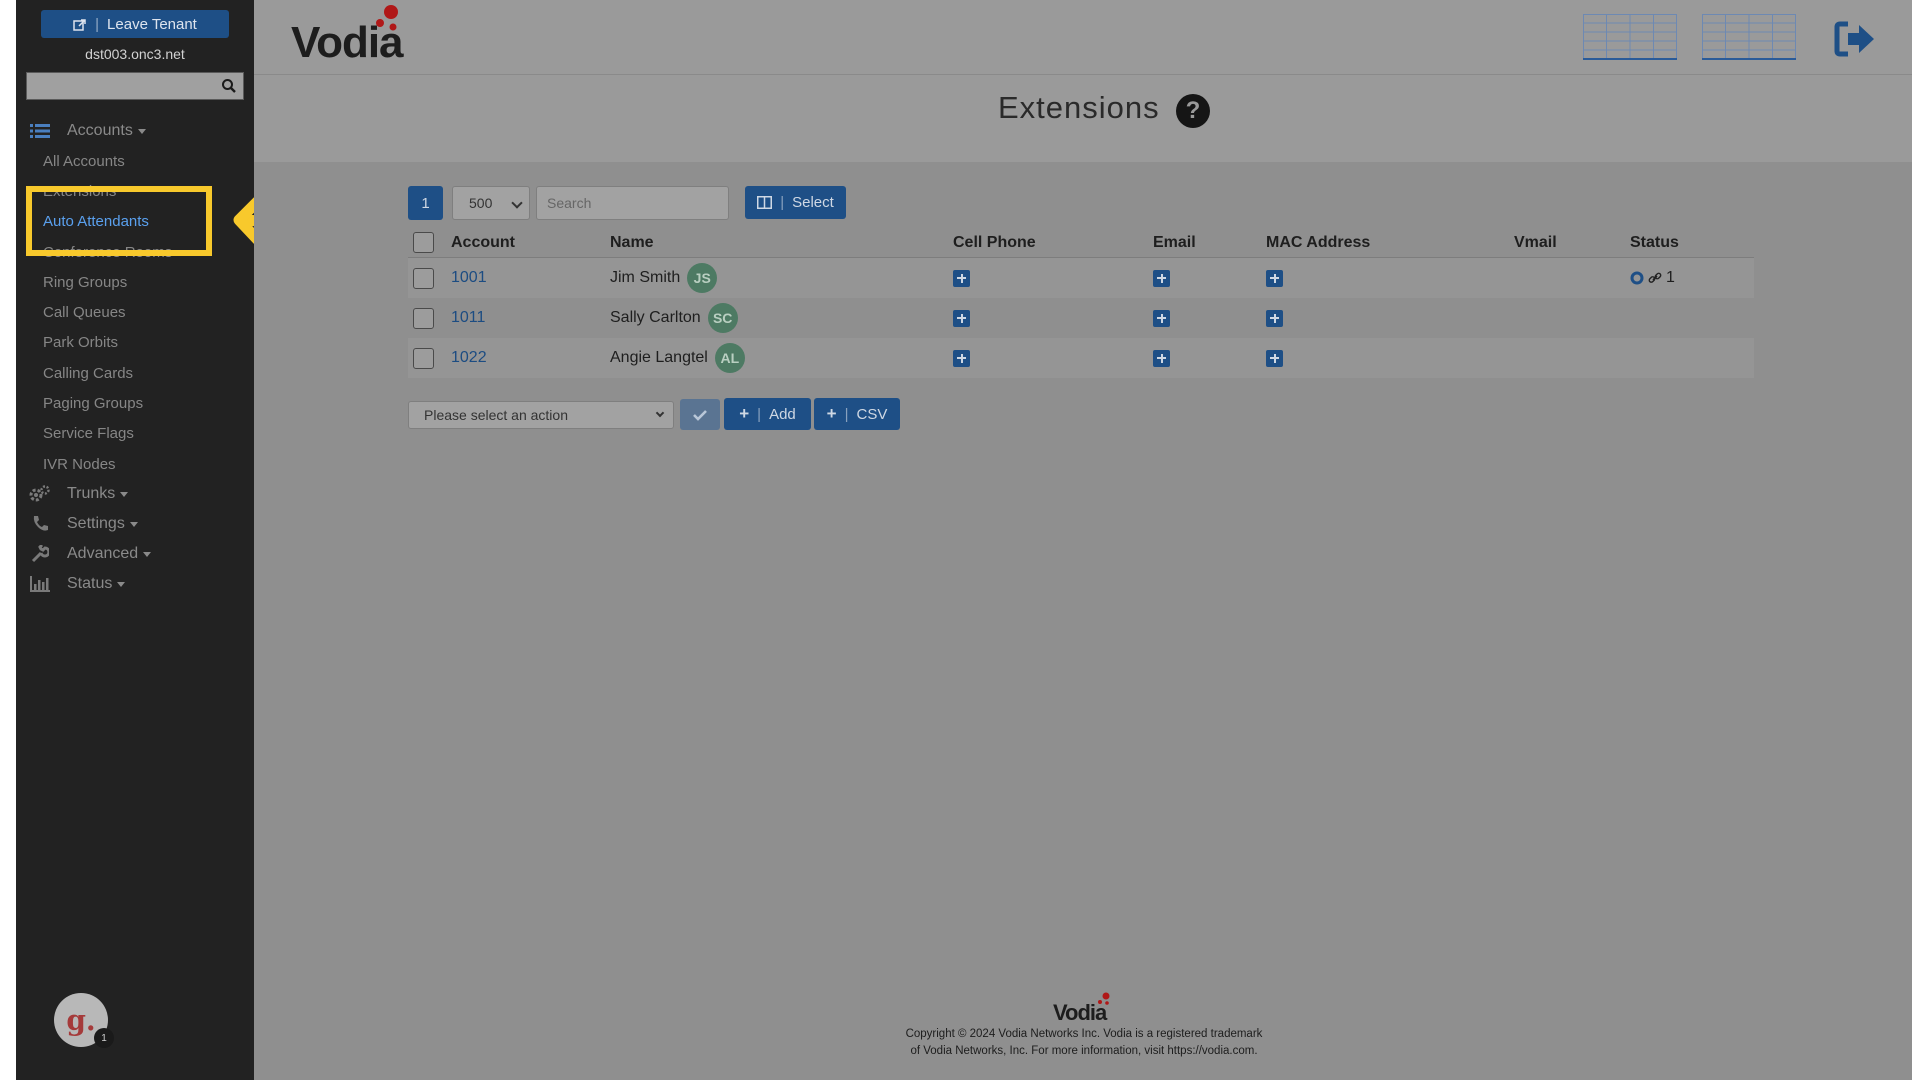  What do you see at coordinates (782, 414) in the screenshot?
I see `add-label: Add` at bounding box center [782, 414].